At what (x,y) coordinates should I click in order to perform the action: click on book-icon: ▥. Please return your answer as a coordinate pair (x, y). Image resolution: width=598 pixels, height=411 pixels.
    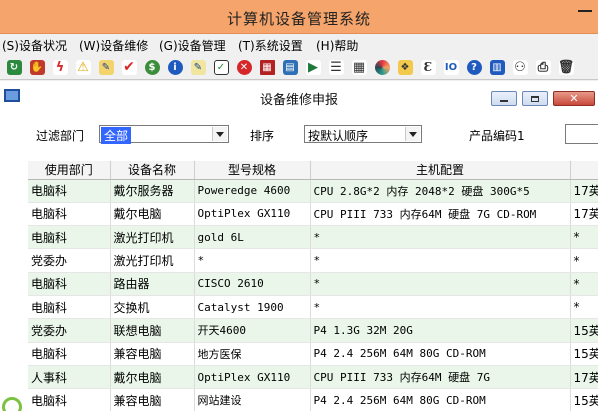
    Looking at the image, I should click on (497, 67).